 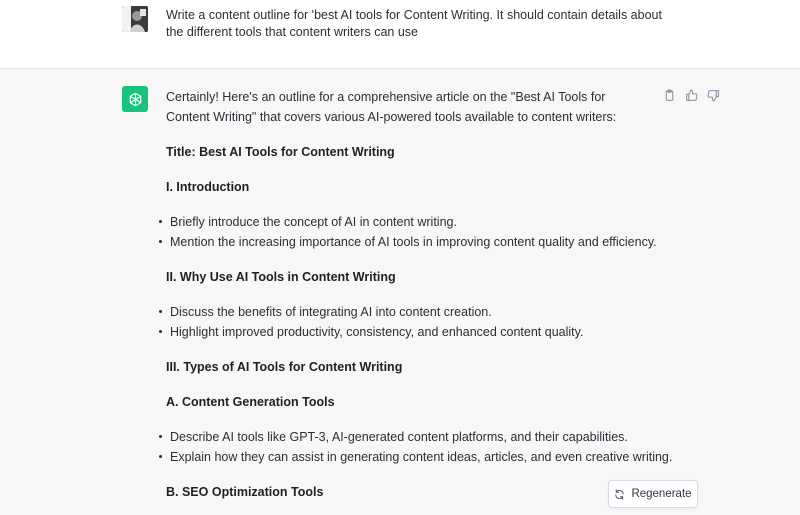 What do you see at coordinates (135, 99) in the screenshot?
I see `chatgpt-logo-icon` at bounding box center [135, 99].